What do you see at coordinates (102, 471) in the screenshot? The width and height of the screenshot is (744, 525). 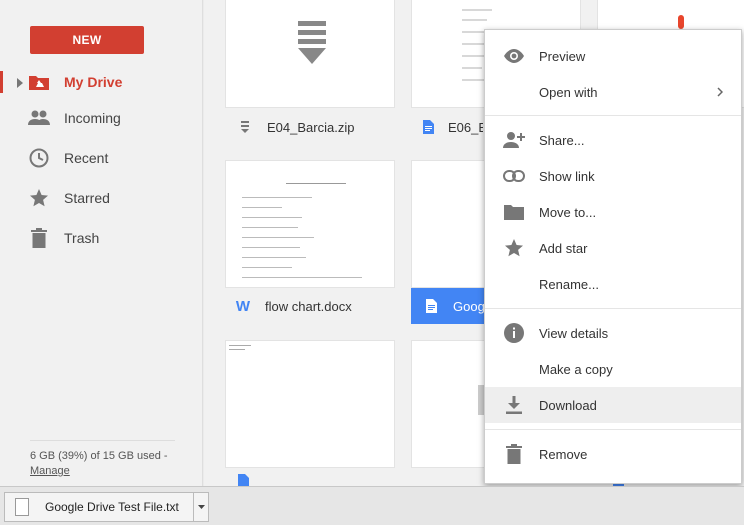 I see `manage-link: Manage` at bounding box center [102, 471].